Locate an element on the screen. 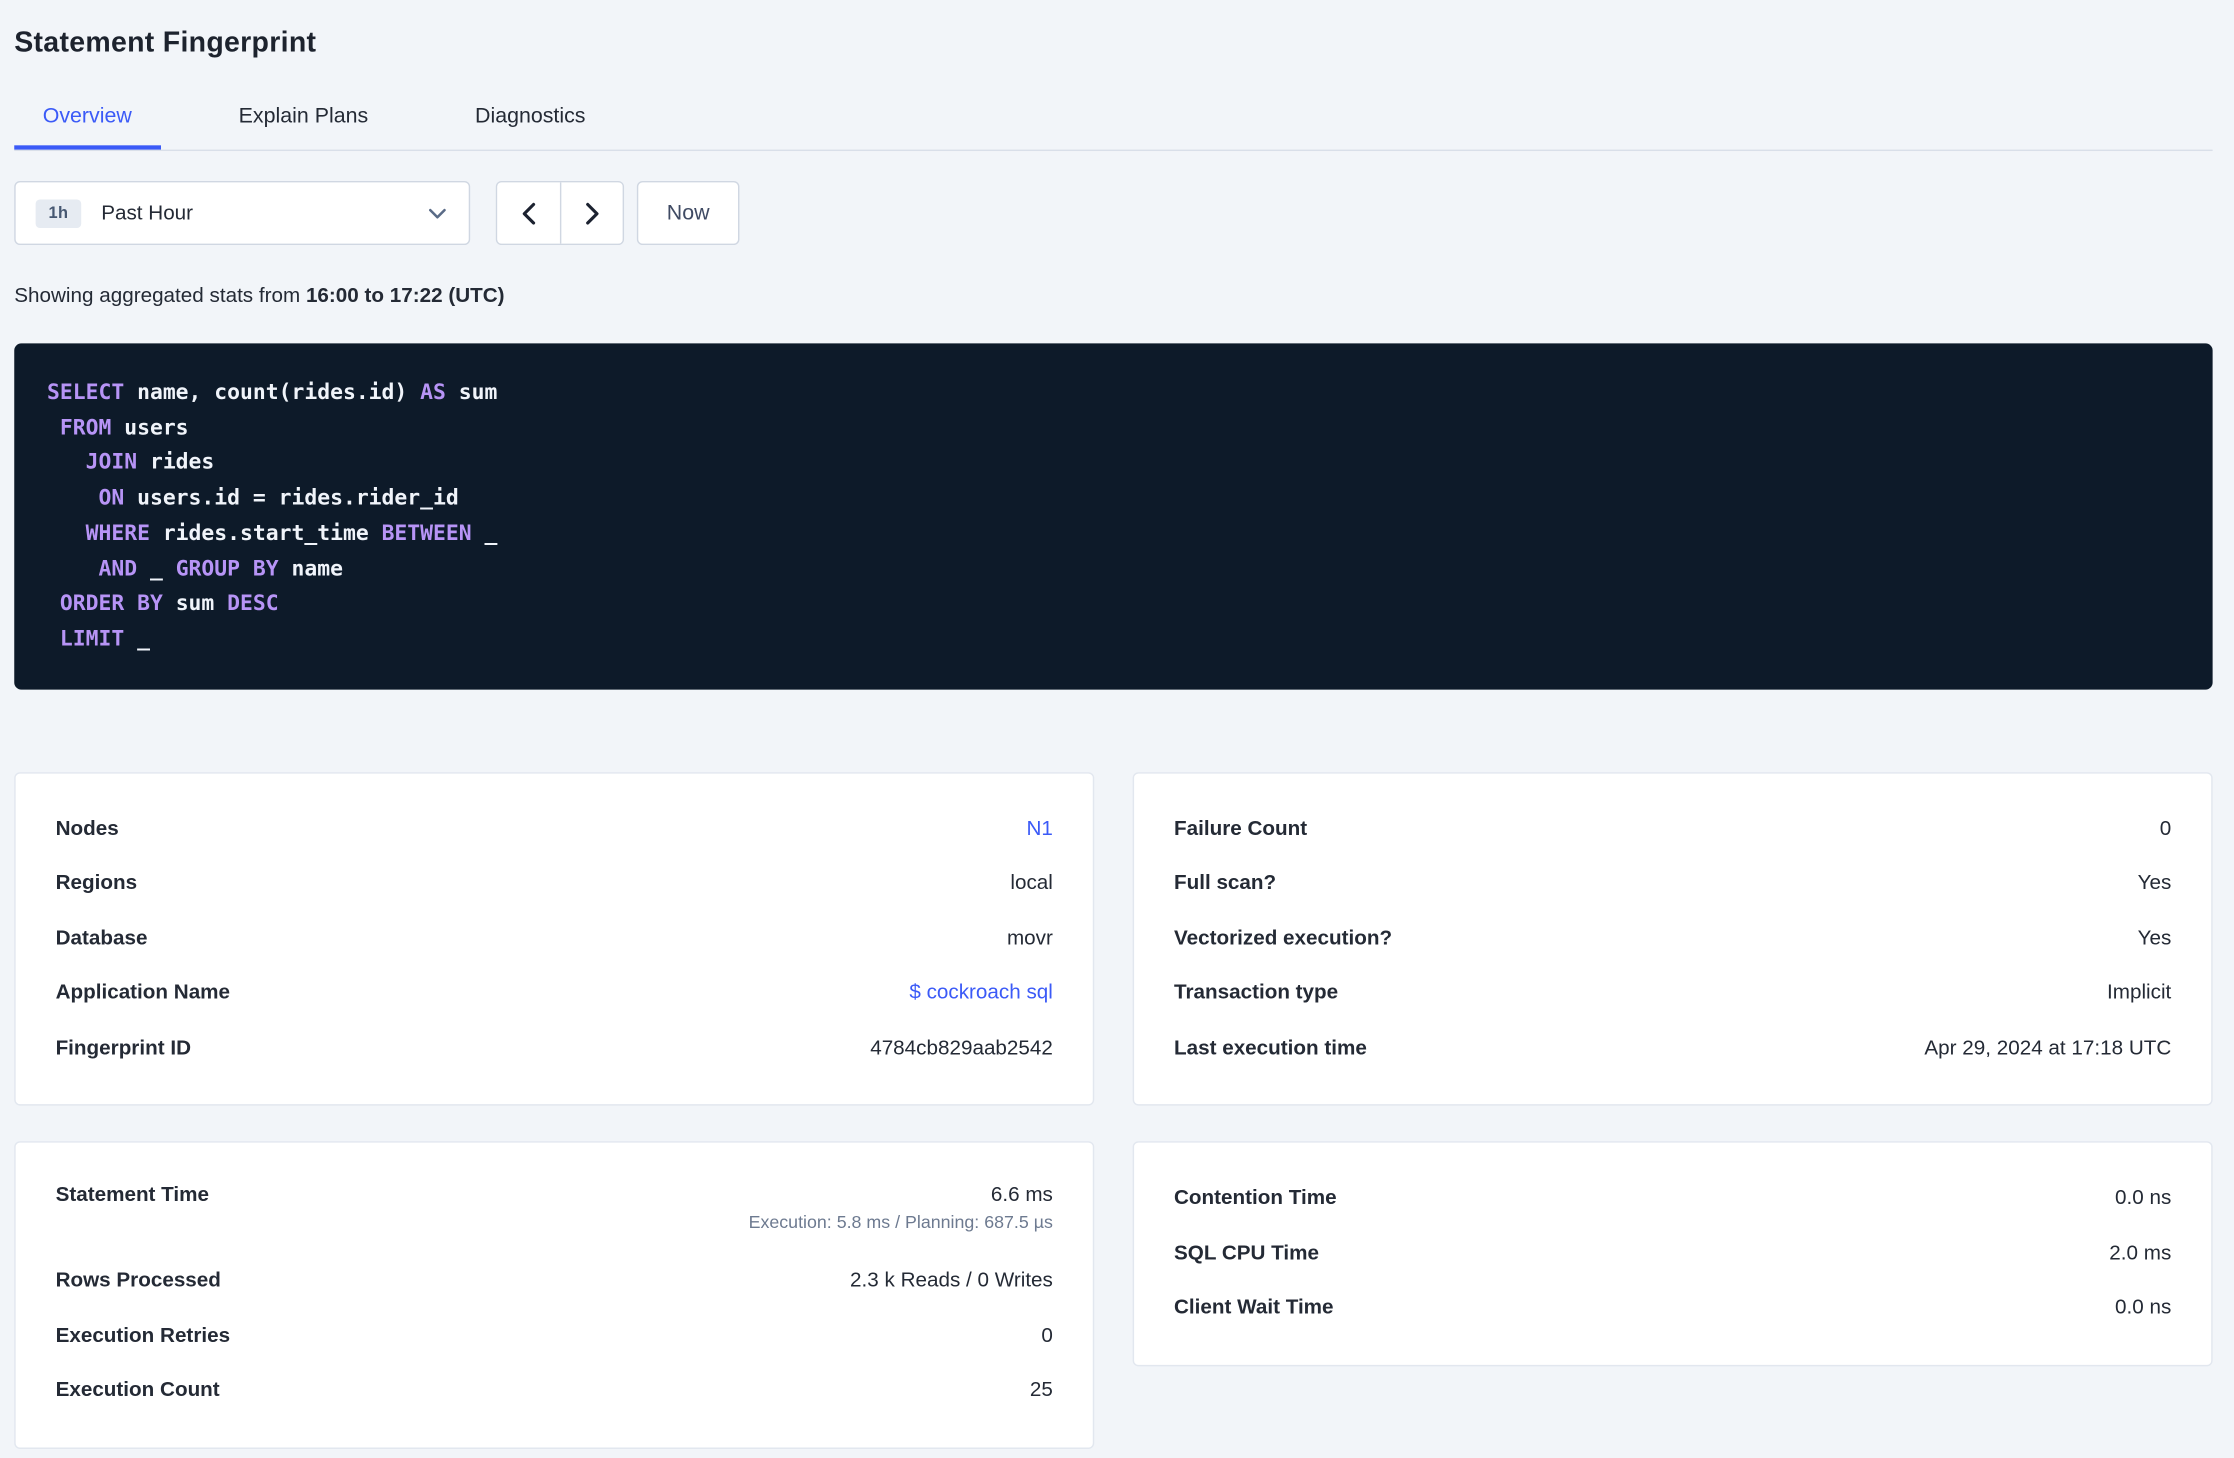 Image resolution: width=2234 pixels, height=1458 pixels. info-row-contention-time: Contention Time 0.0 ns is located at coordinates (1672, 1198).